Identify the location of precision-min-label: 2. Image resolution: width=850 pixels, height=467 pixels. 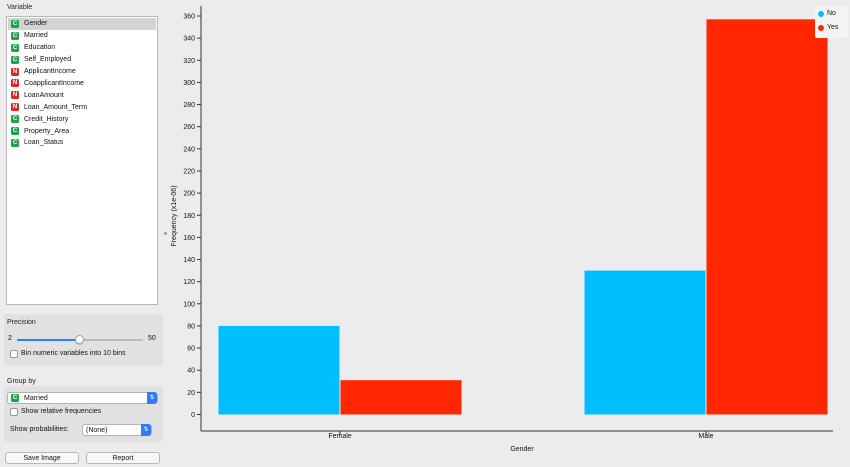
(10, 338).